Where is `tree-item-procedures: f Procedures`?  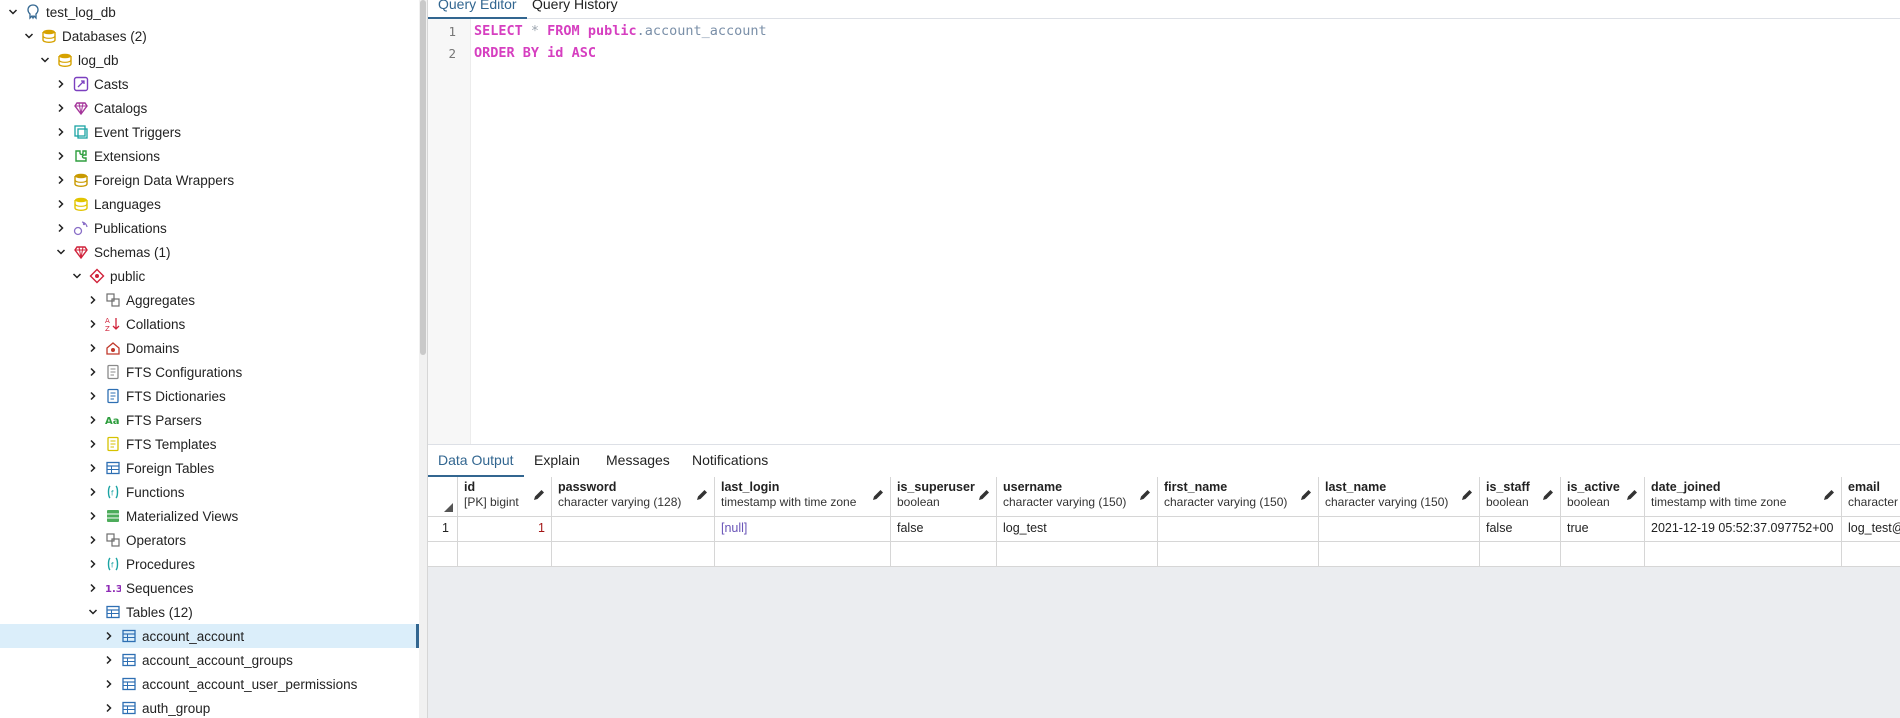
tree-item-procedures: f Procedures is located at coordinates (209, 564).